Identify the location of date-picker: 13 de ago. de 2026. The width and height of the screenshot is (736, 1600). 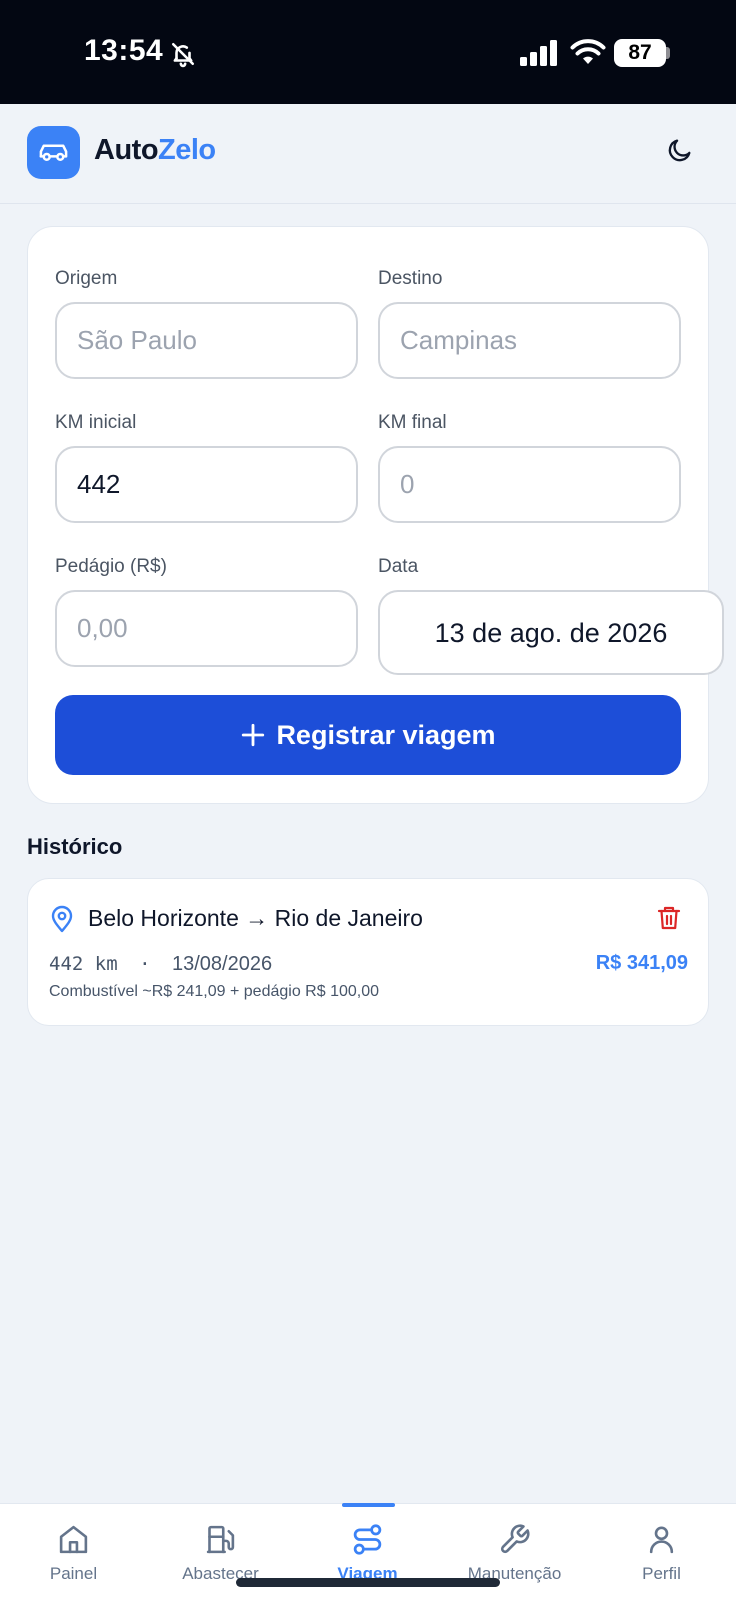
(551, 632).